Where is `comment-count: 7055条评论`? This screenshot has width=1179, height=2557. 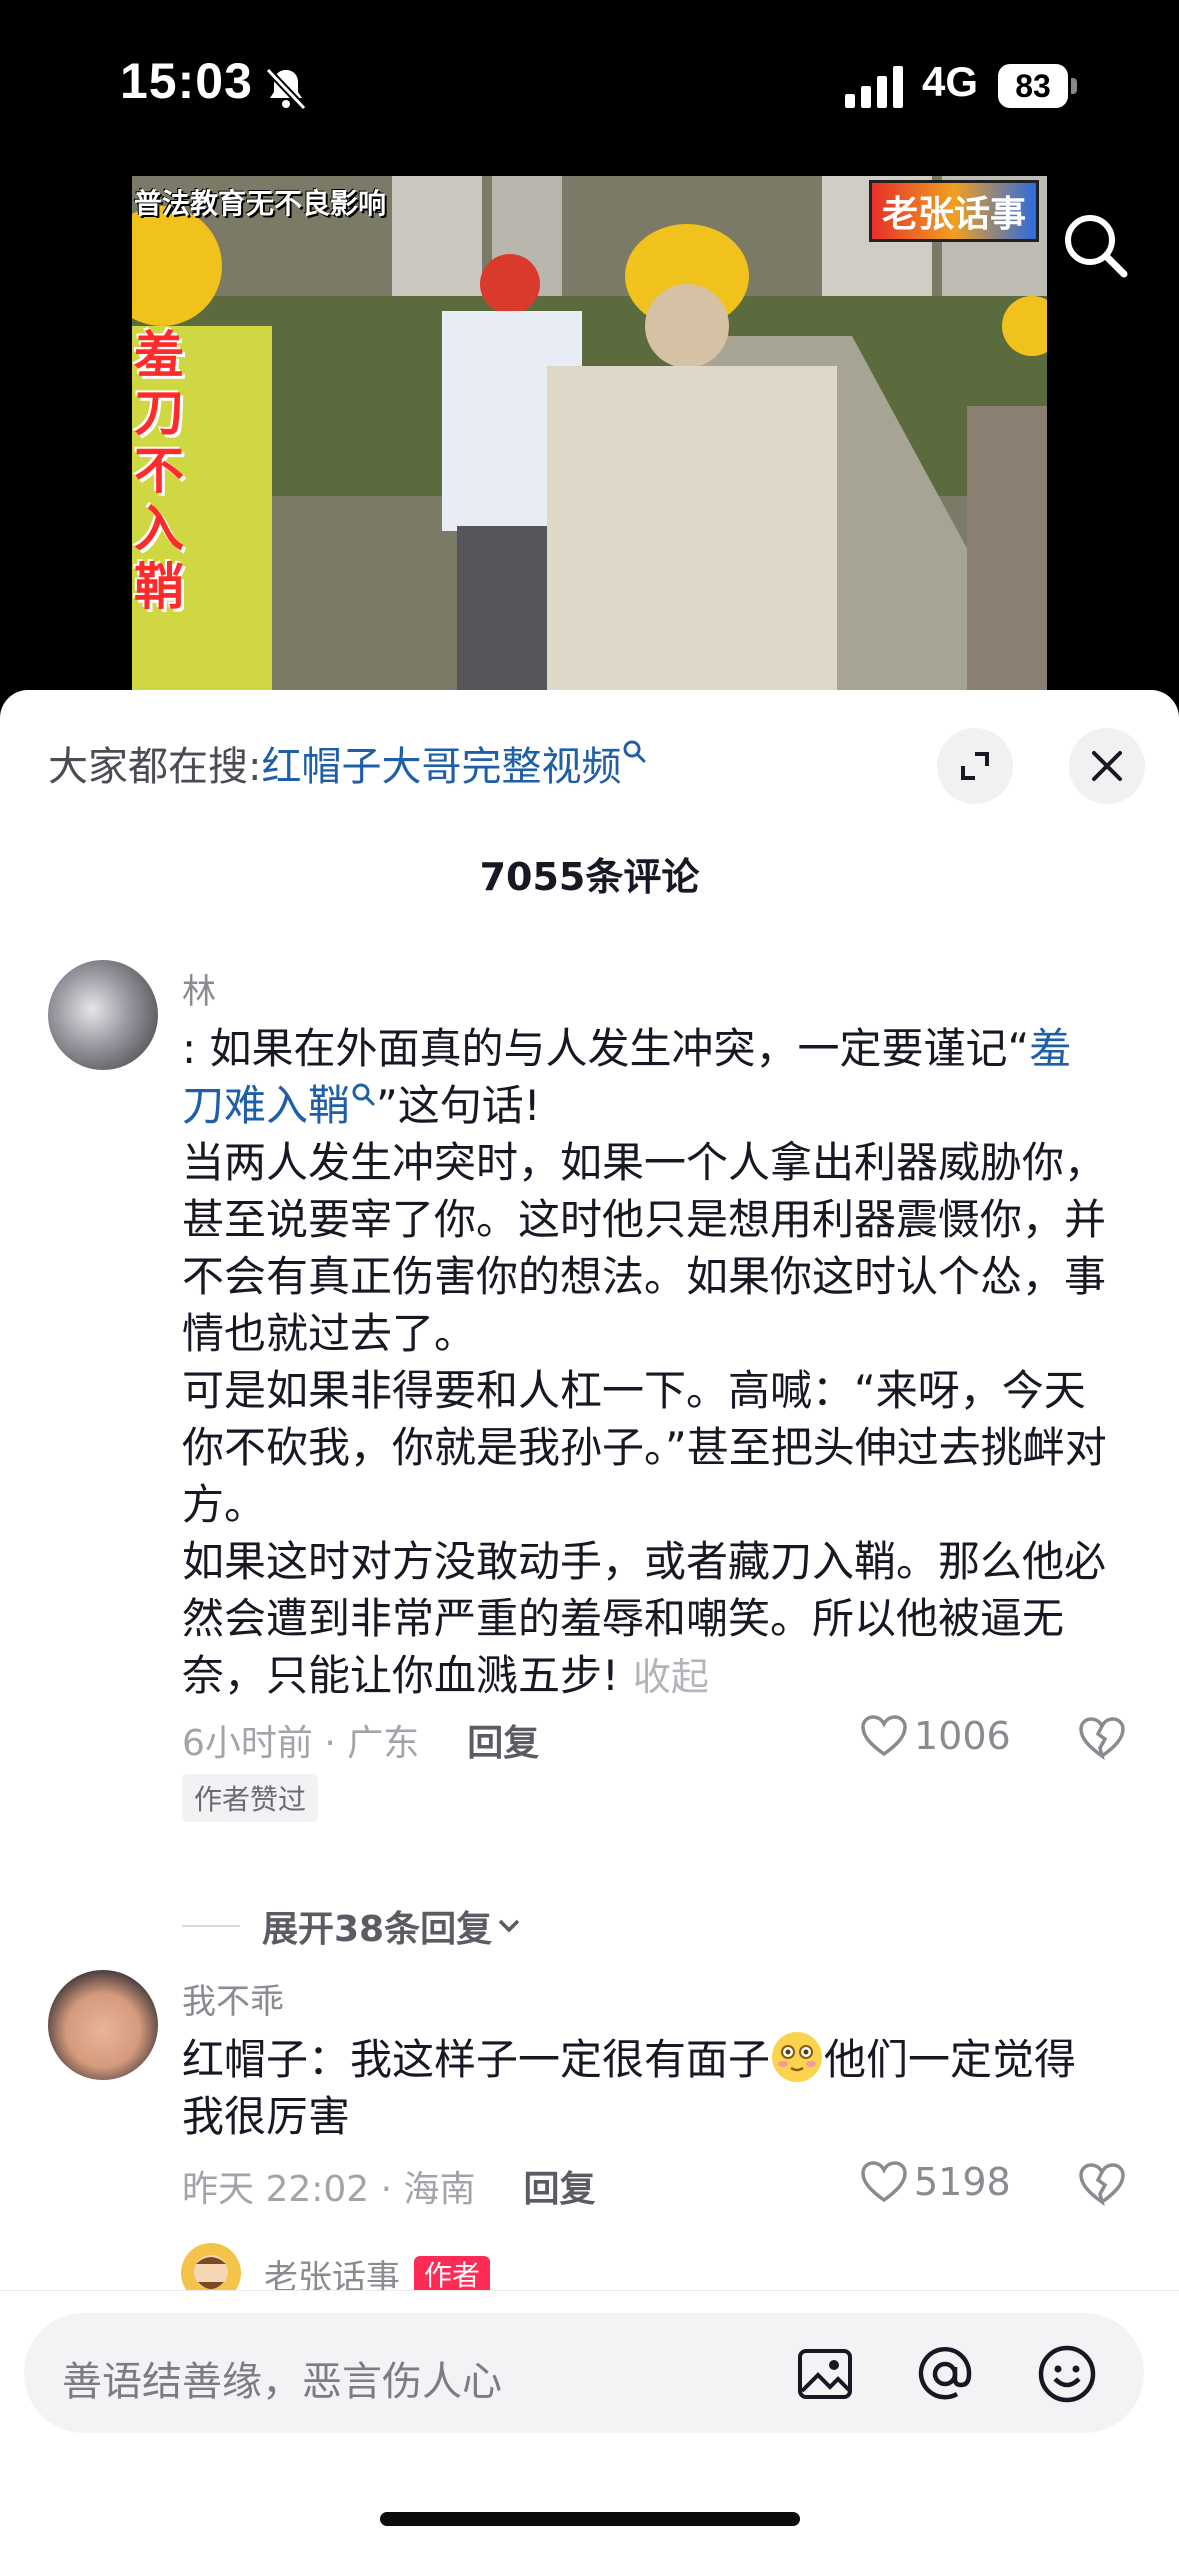 comment-count: 7055条评论 is located at coordinates (589, 877).